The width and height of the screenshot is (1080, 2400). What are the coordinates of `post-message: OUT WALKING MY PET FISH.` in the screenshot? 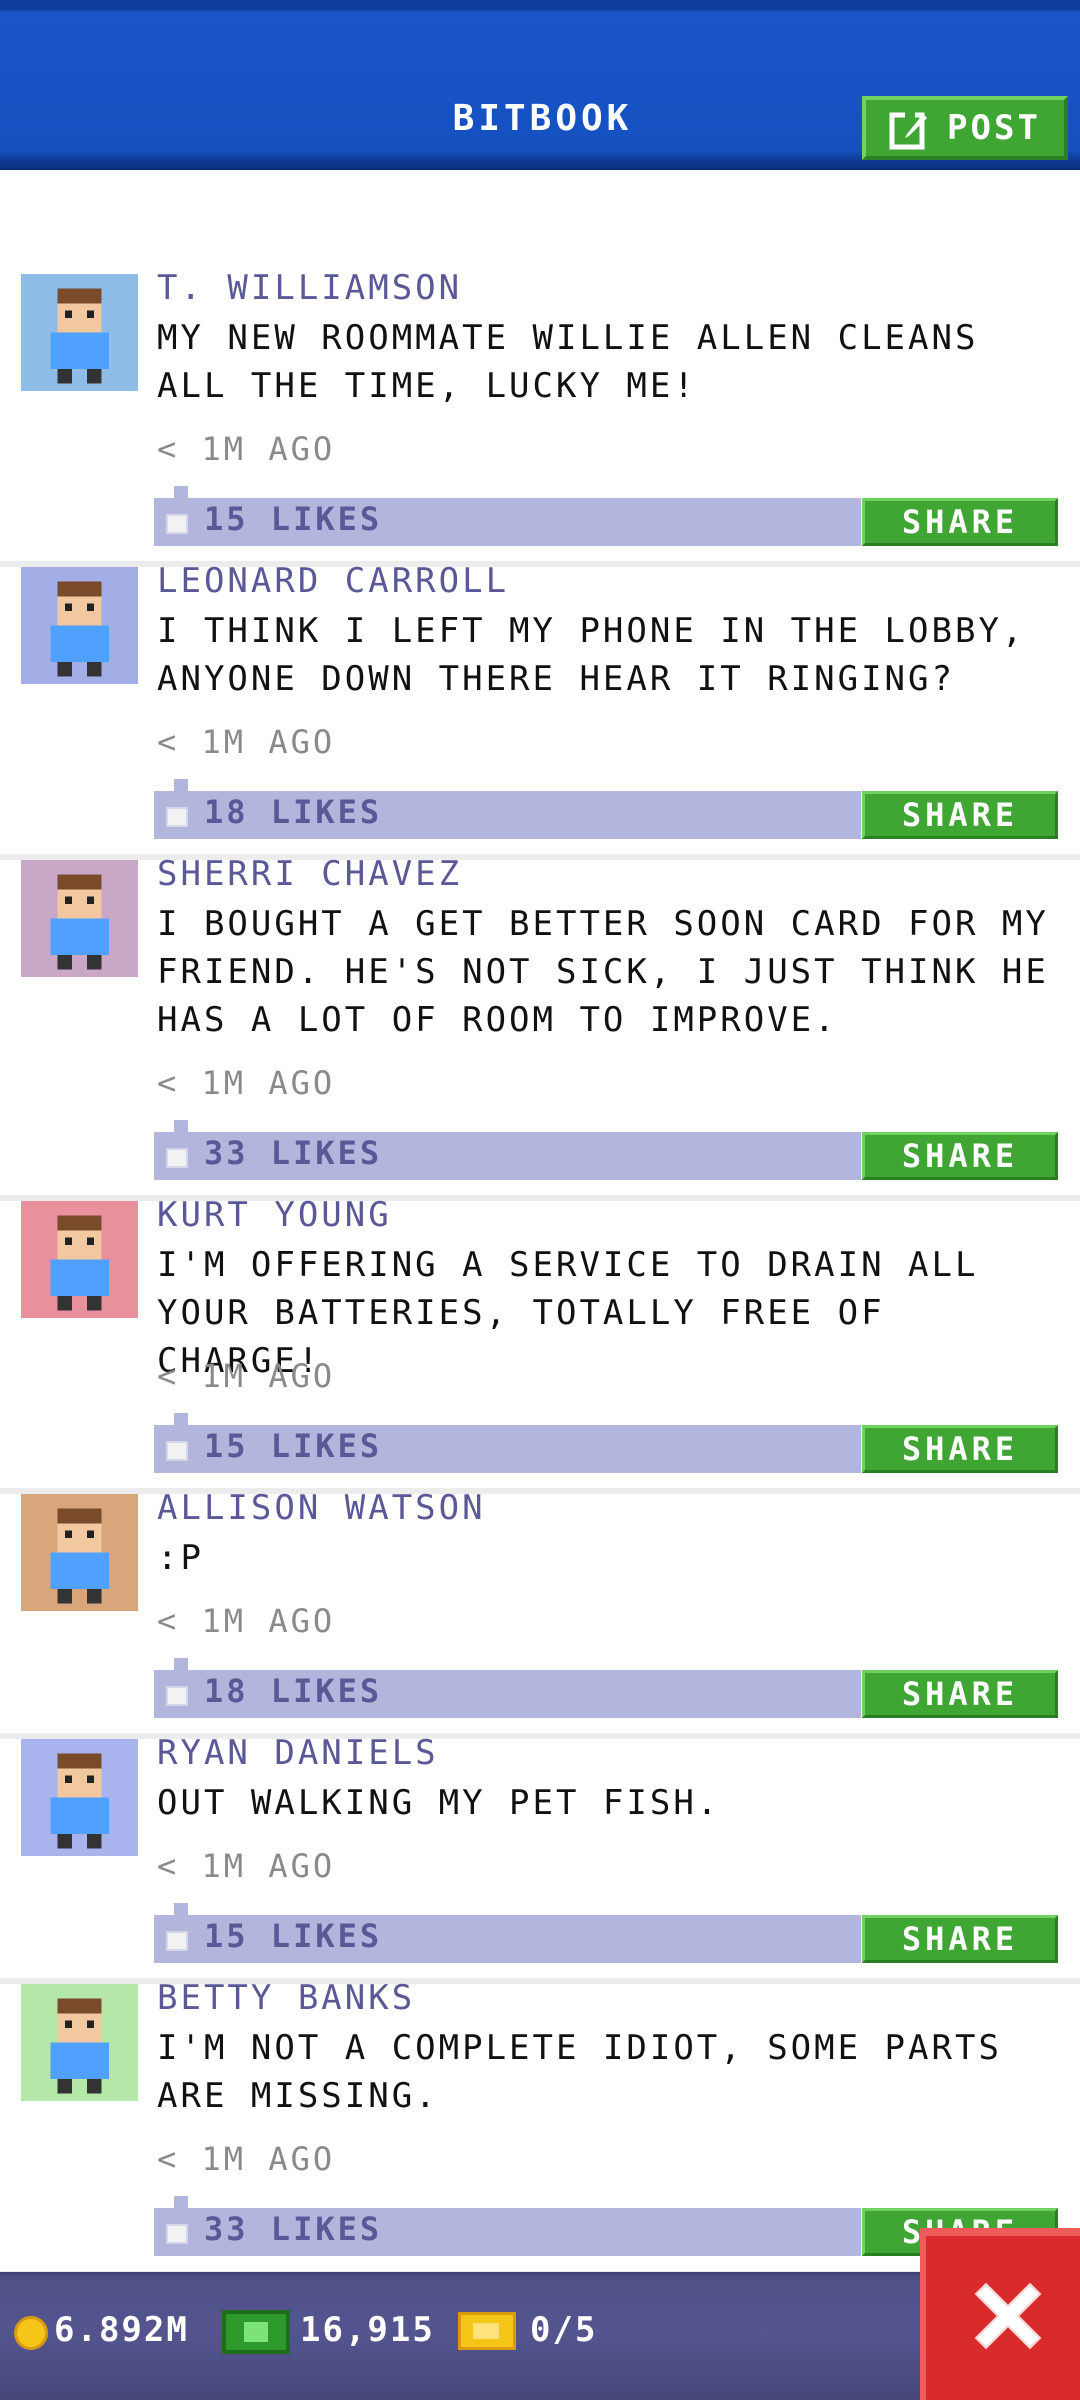 It's located at (439, 1803).